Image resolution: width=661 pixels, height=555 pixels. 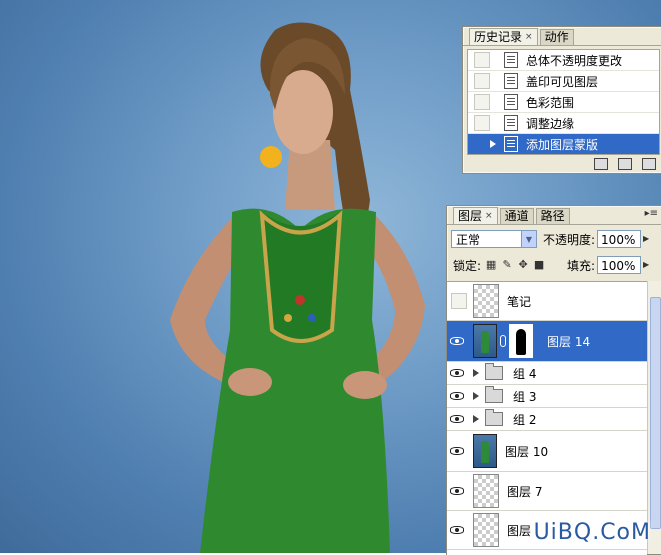 What do you see at coordinates (519, 530) in the screenshot?
I see `layer-name: 图层` at bounding box center [519, 530].